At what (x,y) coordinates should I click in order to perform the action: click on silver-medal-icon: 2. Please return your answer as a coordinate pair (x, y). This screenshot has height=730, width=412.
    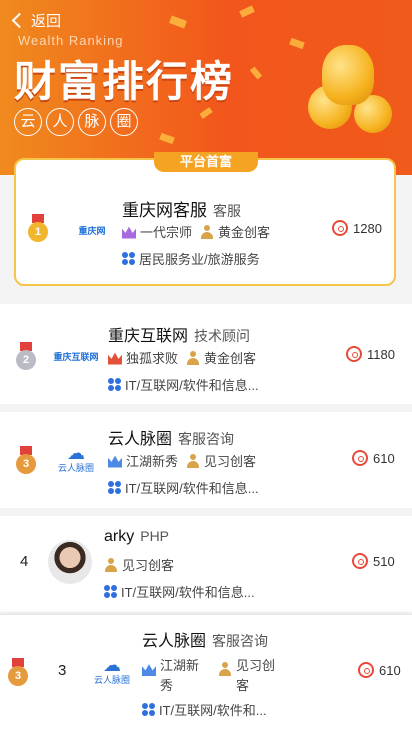
    Looking at the image, I should click on (26, 356).